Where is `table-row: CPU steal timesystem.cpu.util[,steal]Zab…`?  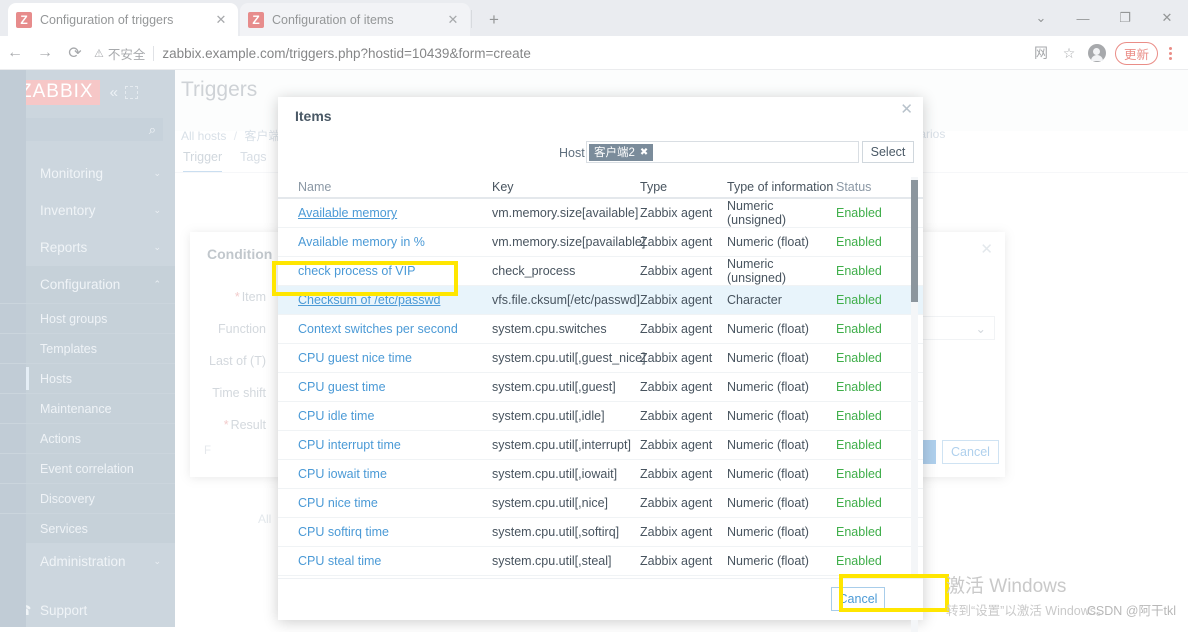
table-row: CPU steal timesystem.cpu.util[,steal]Zab… is located at coordinates (600, 561).